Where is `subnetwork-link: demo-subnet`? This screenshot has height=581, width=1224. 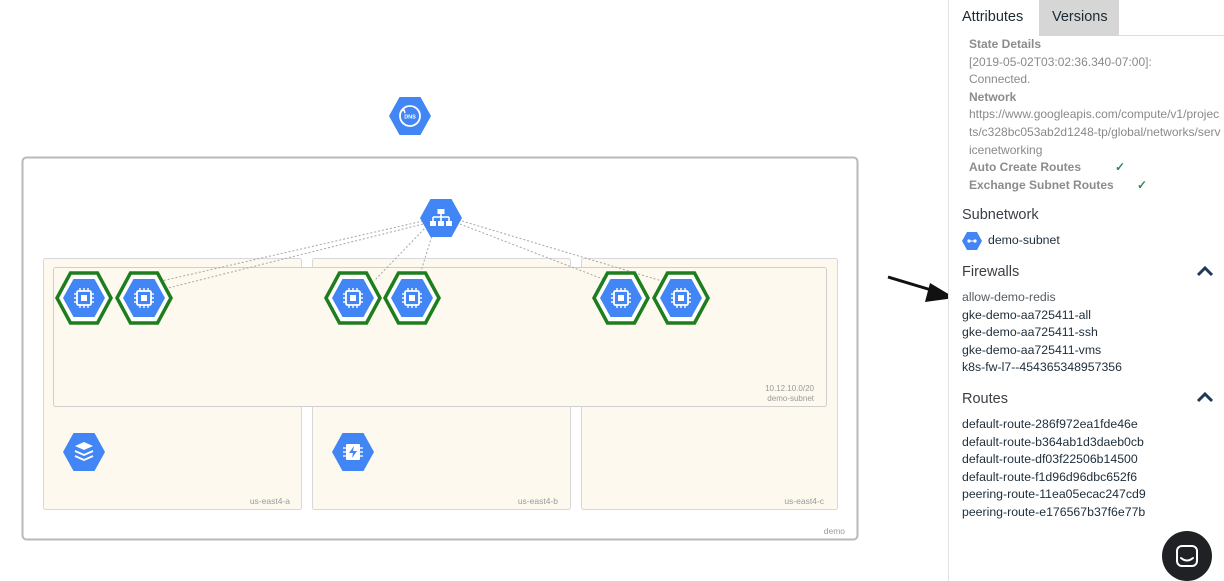 subnetwork-link: demo-subnet is located at coordinates (1024, 240).